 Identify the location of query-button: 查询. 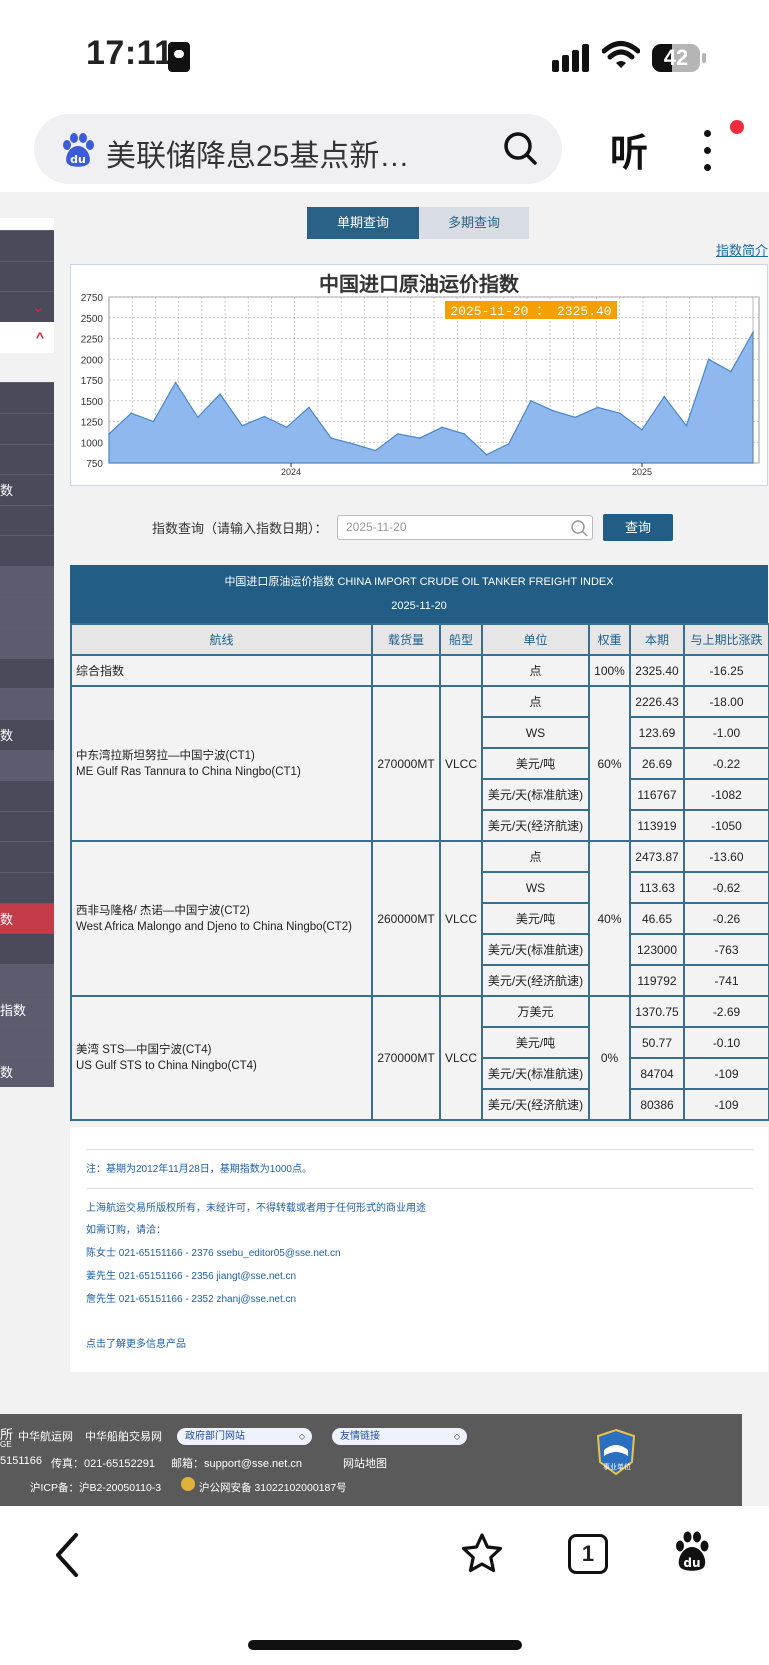
(638, 527).